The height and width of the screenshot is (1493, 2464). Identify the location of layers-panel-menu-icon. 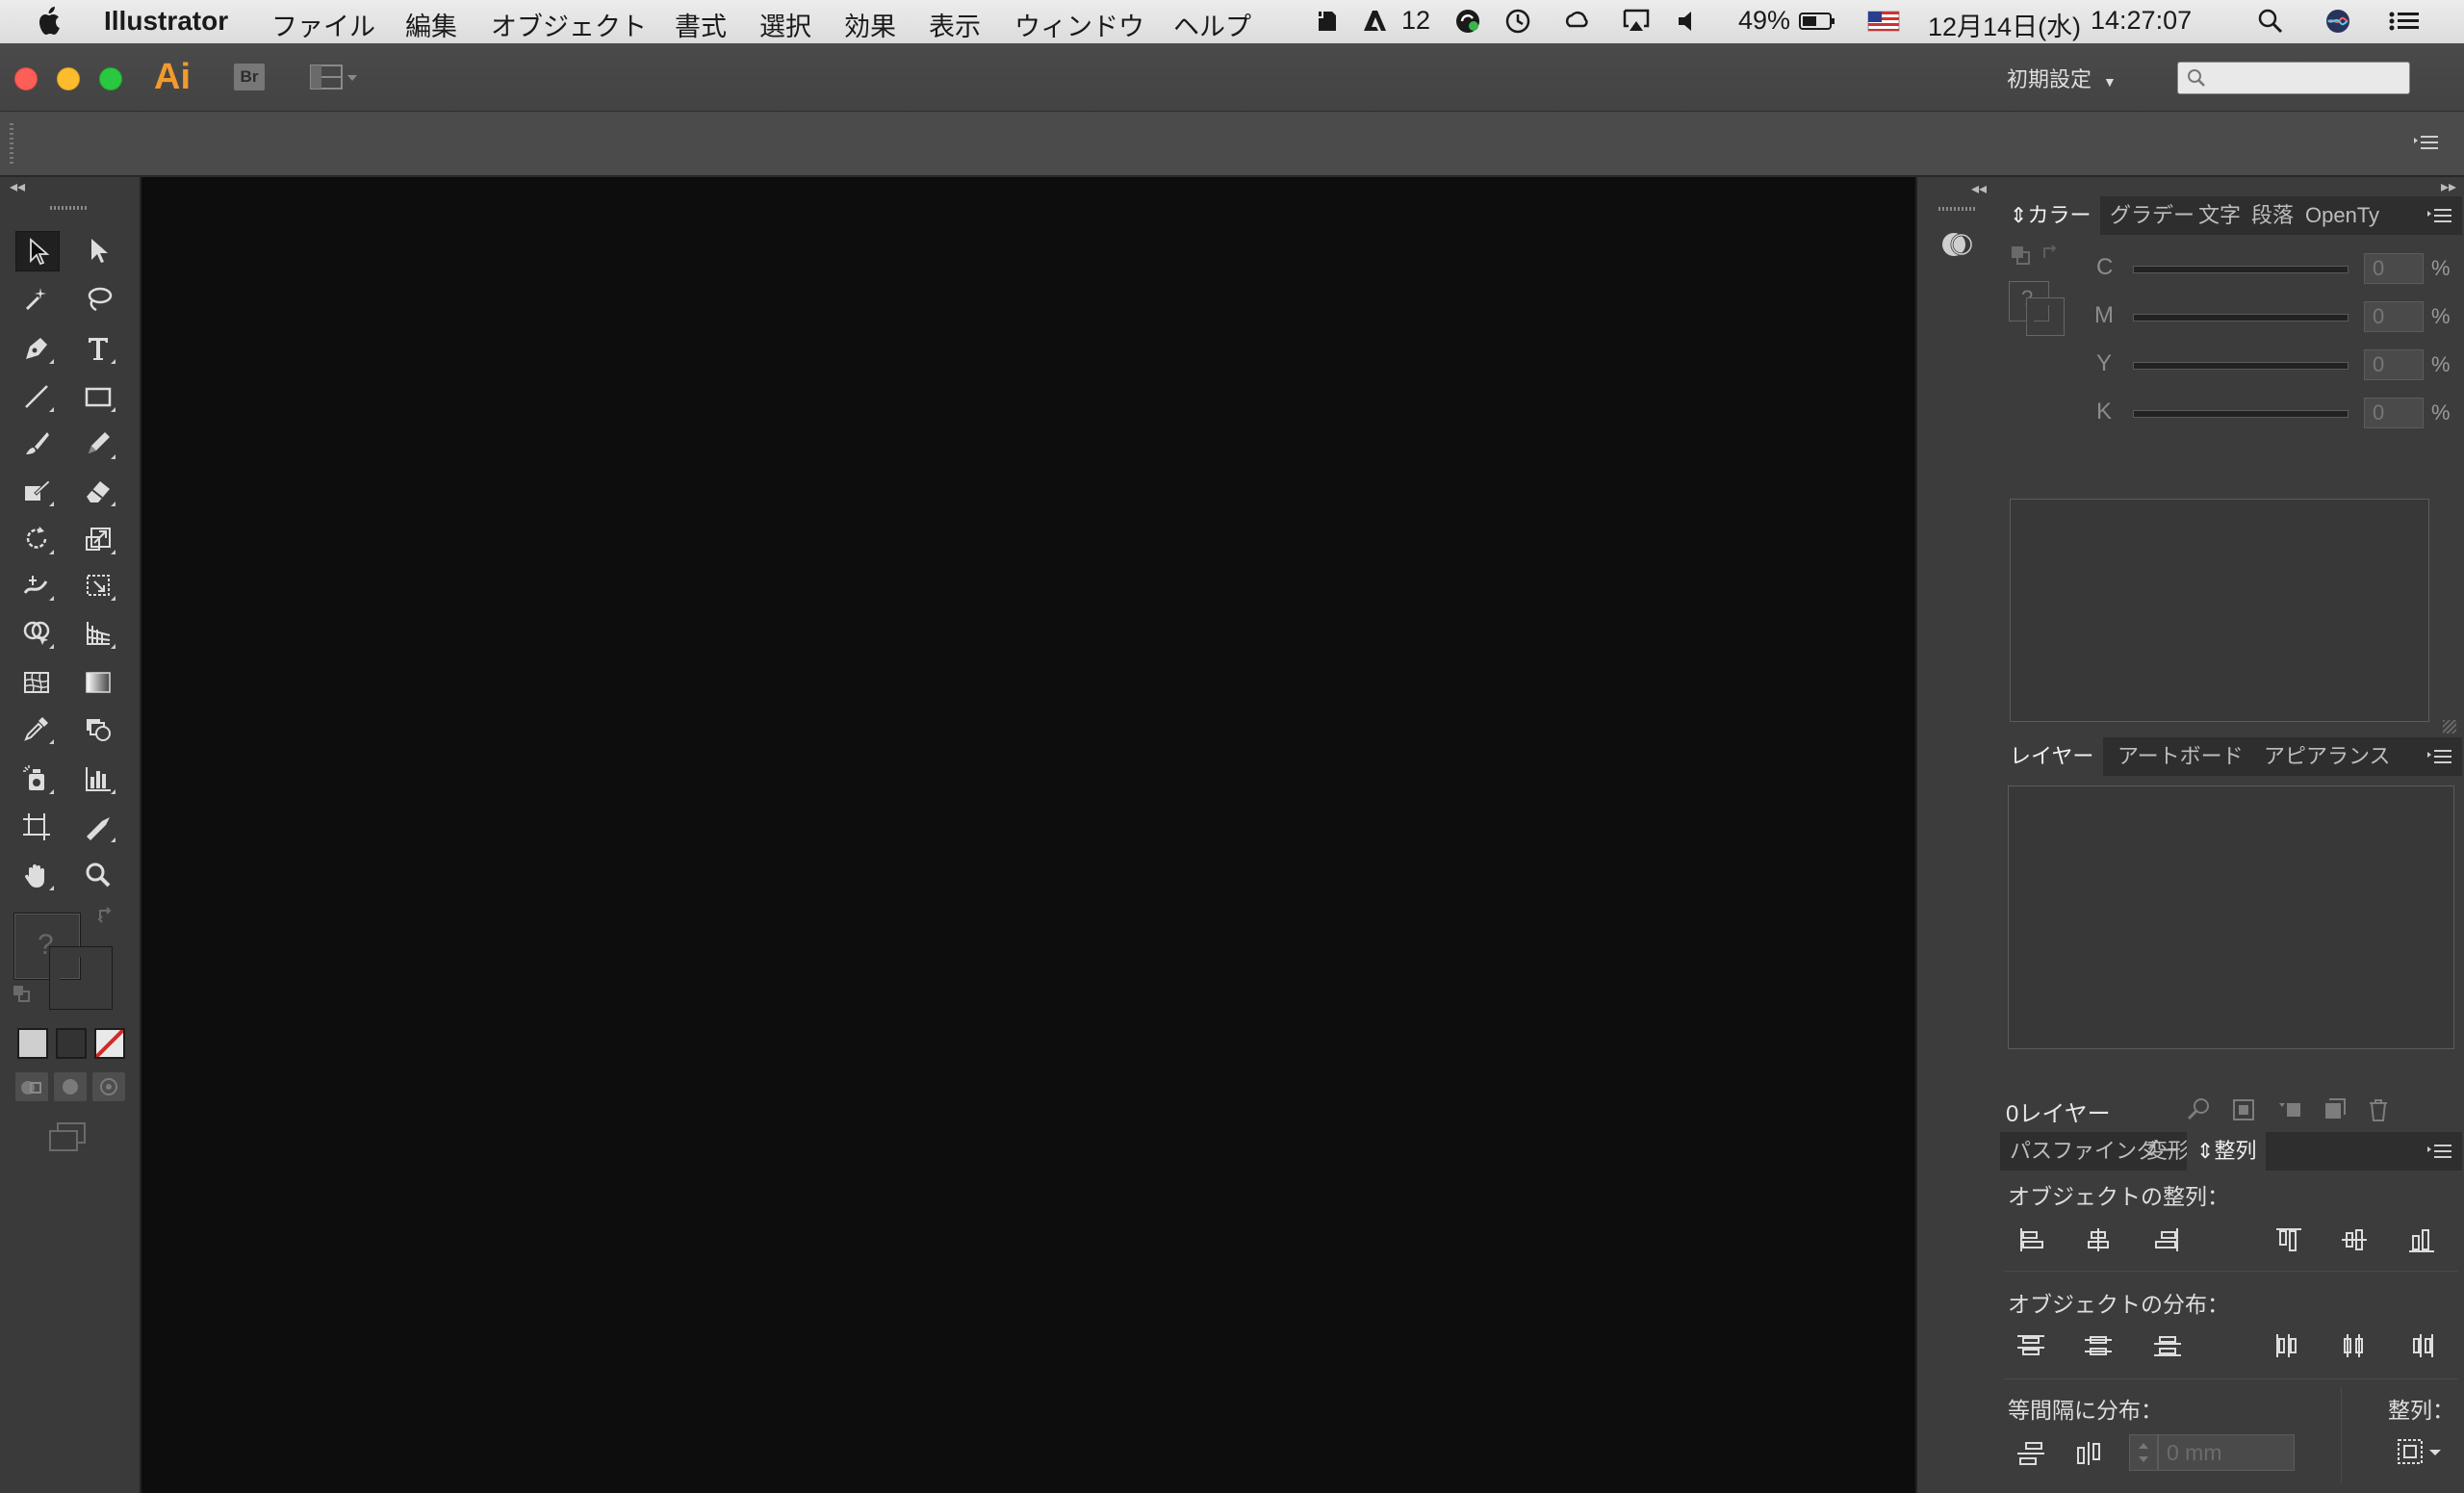
(2440, 757).